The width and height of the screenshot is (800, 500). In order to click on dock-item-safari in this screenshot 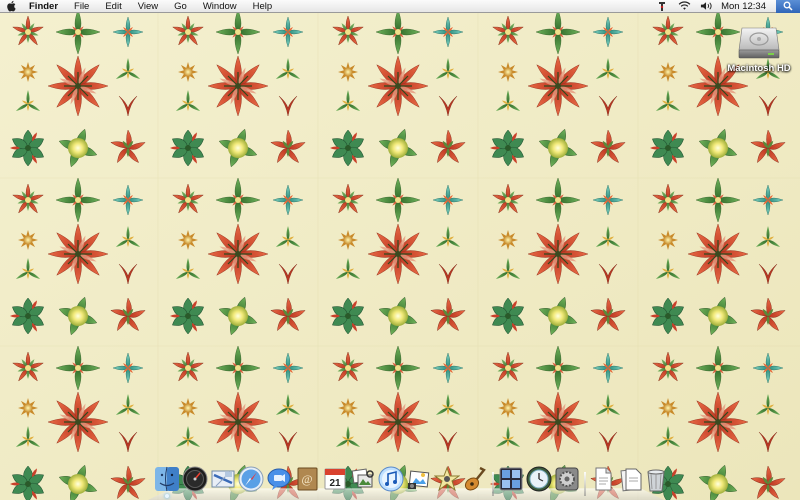, I will do `click(251, 480)`.